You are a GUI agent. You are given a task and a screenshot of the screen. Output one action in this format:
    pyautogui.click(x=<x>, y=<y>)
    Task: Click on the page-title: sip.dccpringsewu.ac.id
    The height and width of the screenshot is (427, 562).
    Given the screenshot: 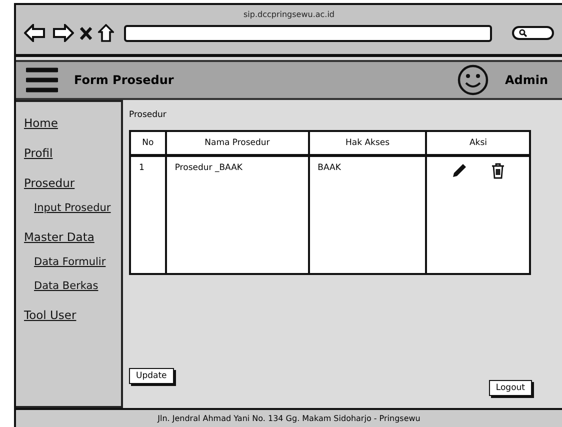 What is the action you would take?
    pyautogui.click(x=288, y=14)
    